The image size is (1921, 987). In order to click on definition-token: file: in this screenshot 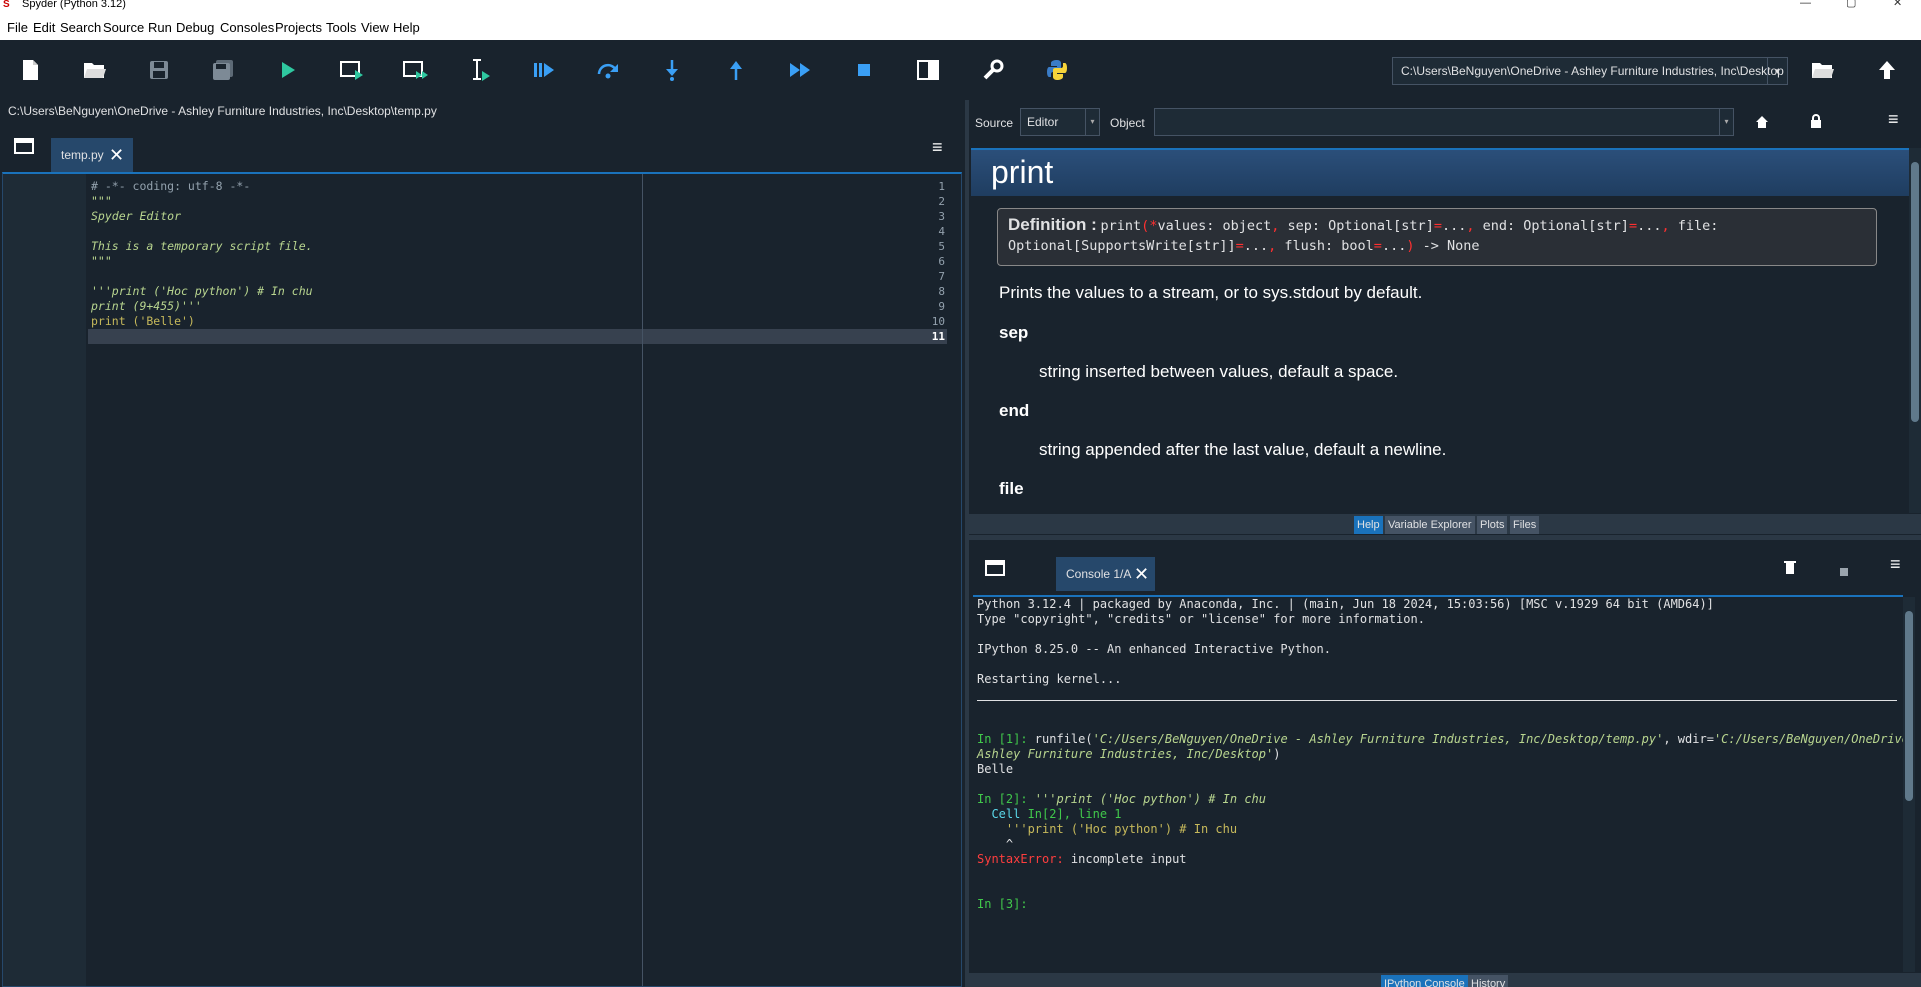, I will do `click(1694, 226)`.